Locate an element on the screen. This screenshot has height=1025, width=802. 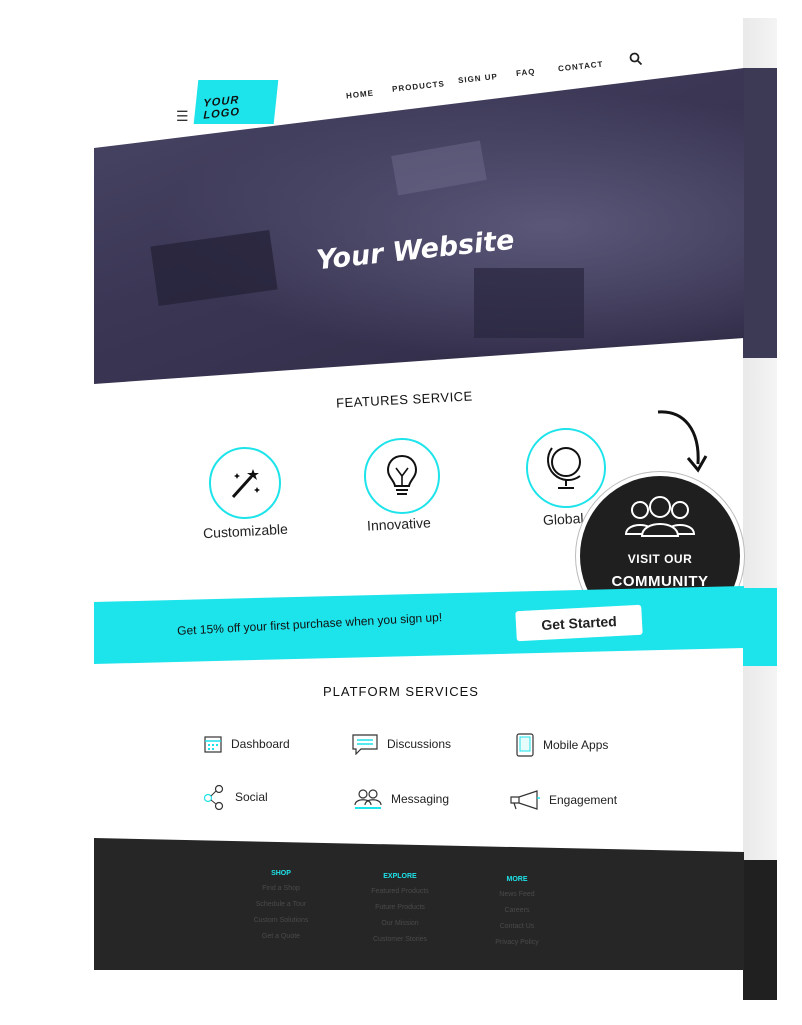
lightbulb-icon is located at coordinates (402, 474).